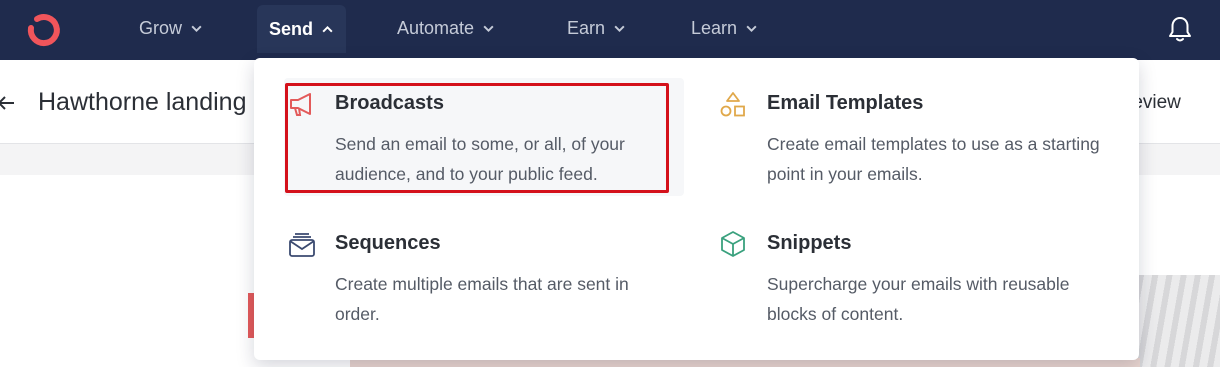 This screenshot has width=1220, height=367. I want to click on back-arrow-icon, so click(8, 103).